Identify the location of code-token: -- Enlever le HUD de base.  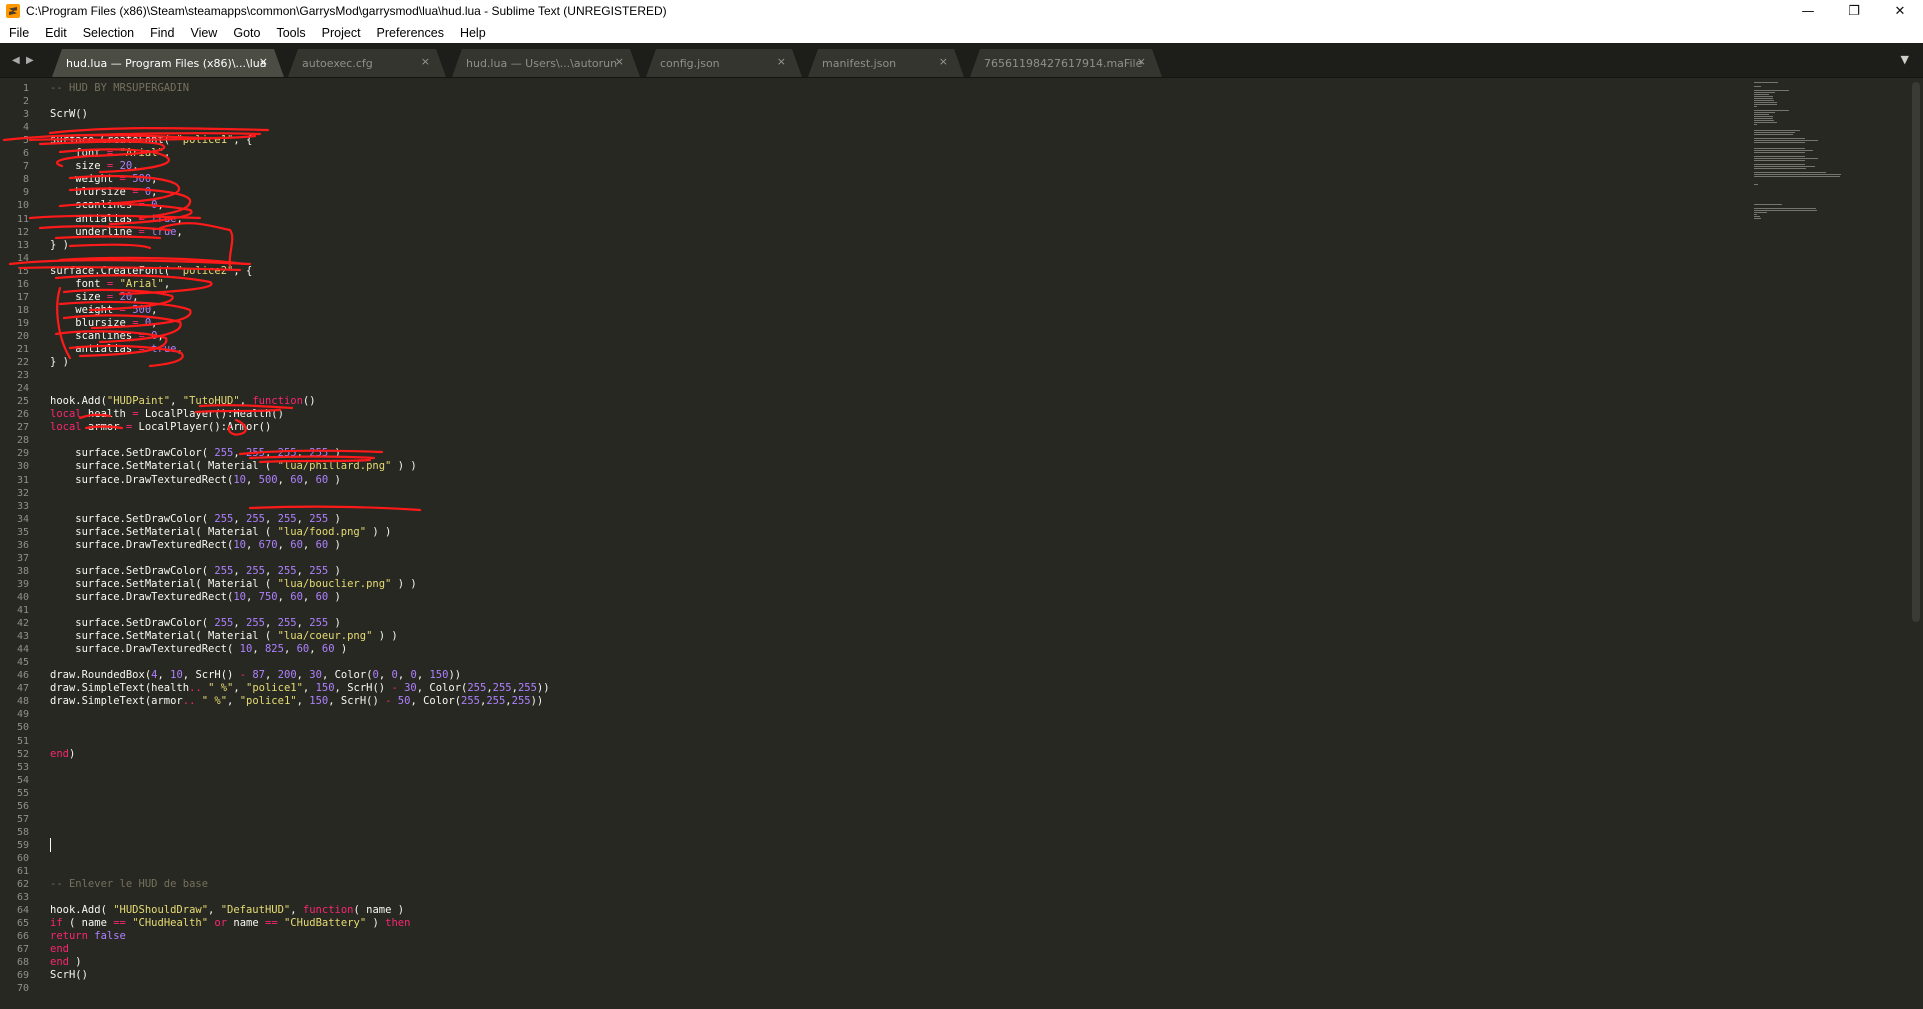
(129, 884).